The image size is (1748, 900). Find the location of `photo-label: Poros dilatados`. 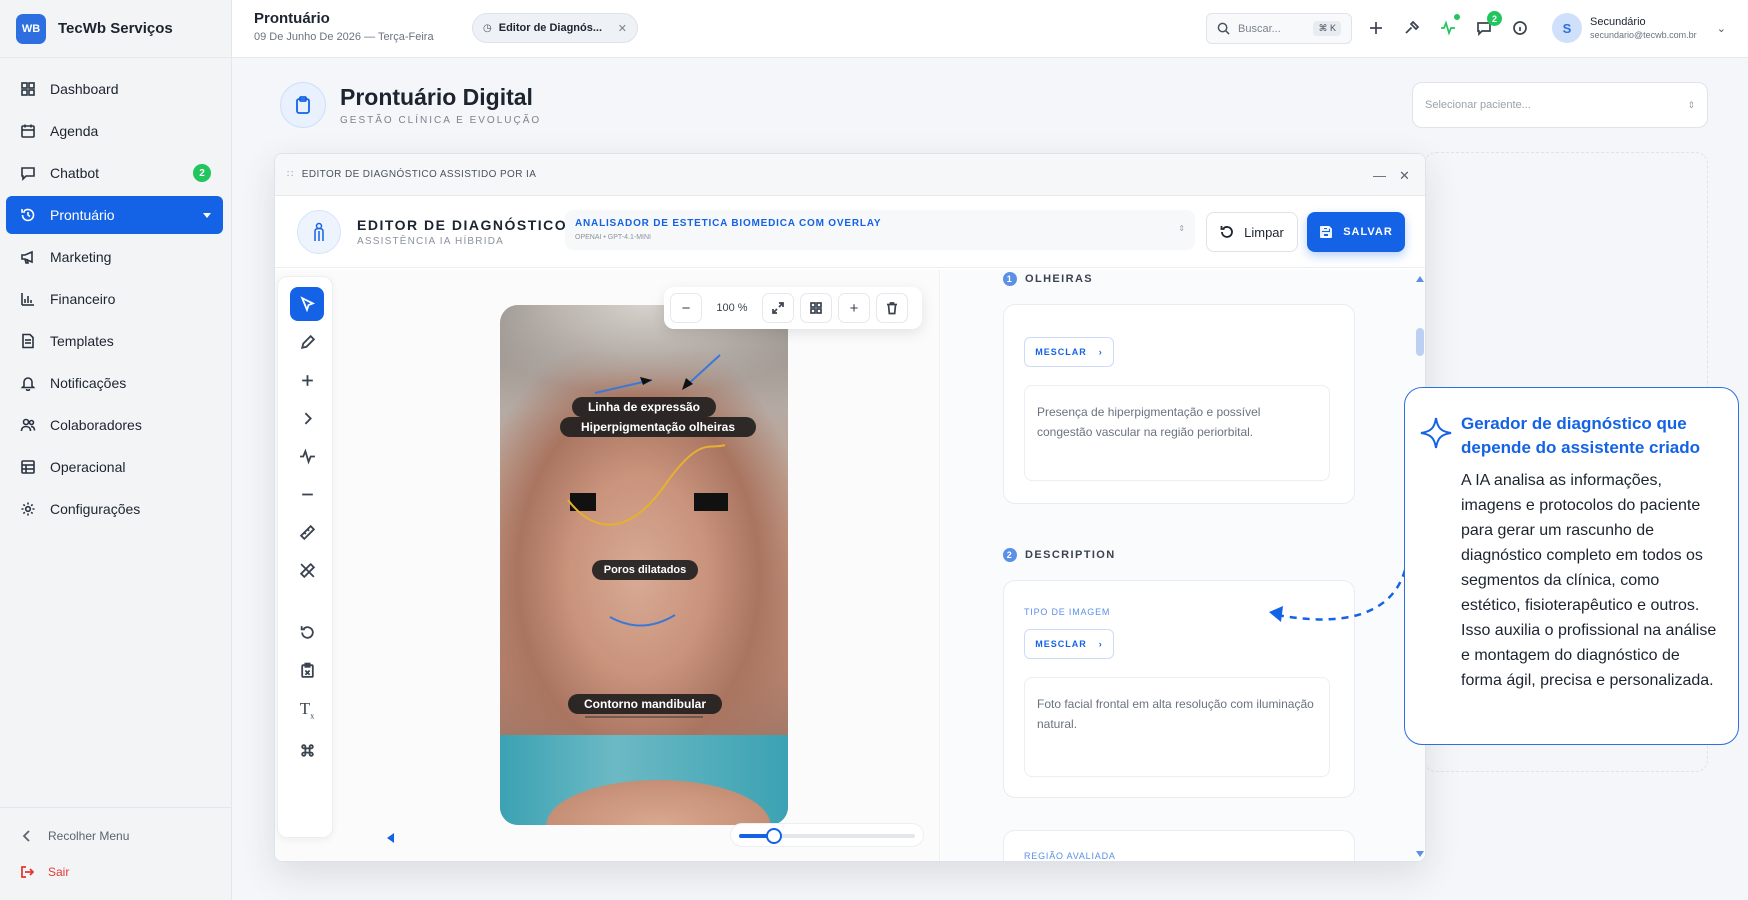

photo-label: Poros dilatados is located at coordinates (645, 570).